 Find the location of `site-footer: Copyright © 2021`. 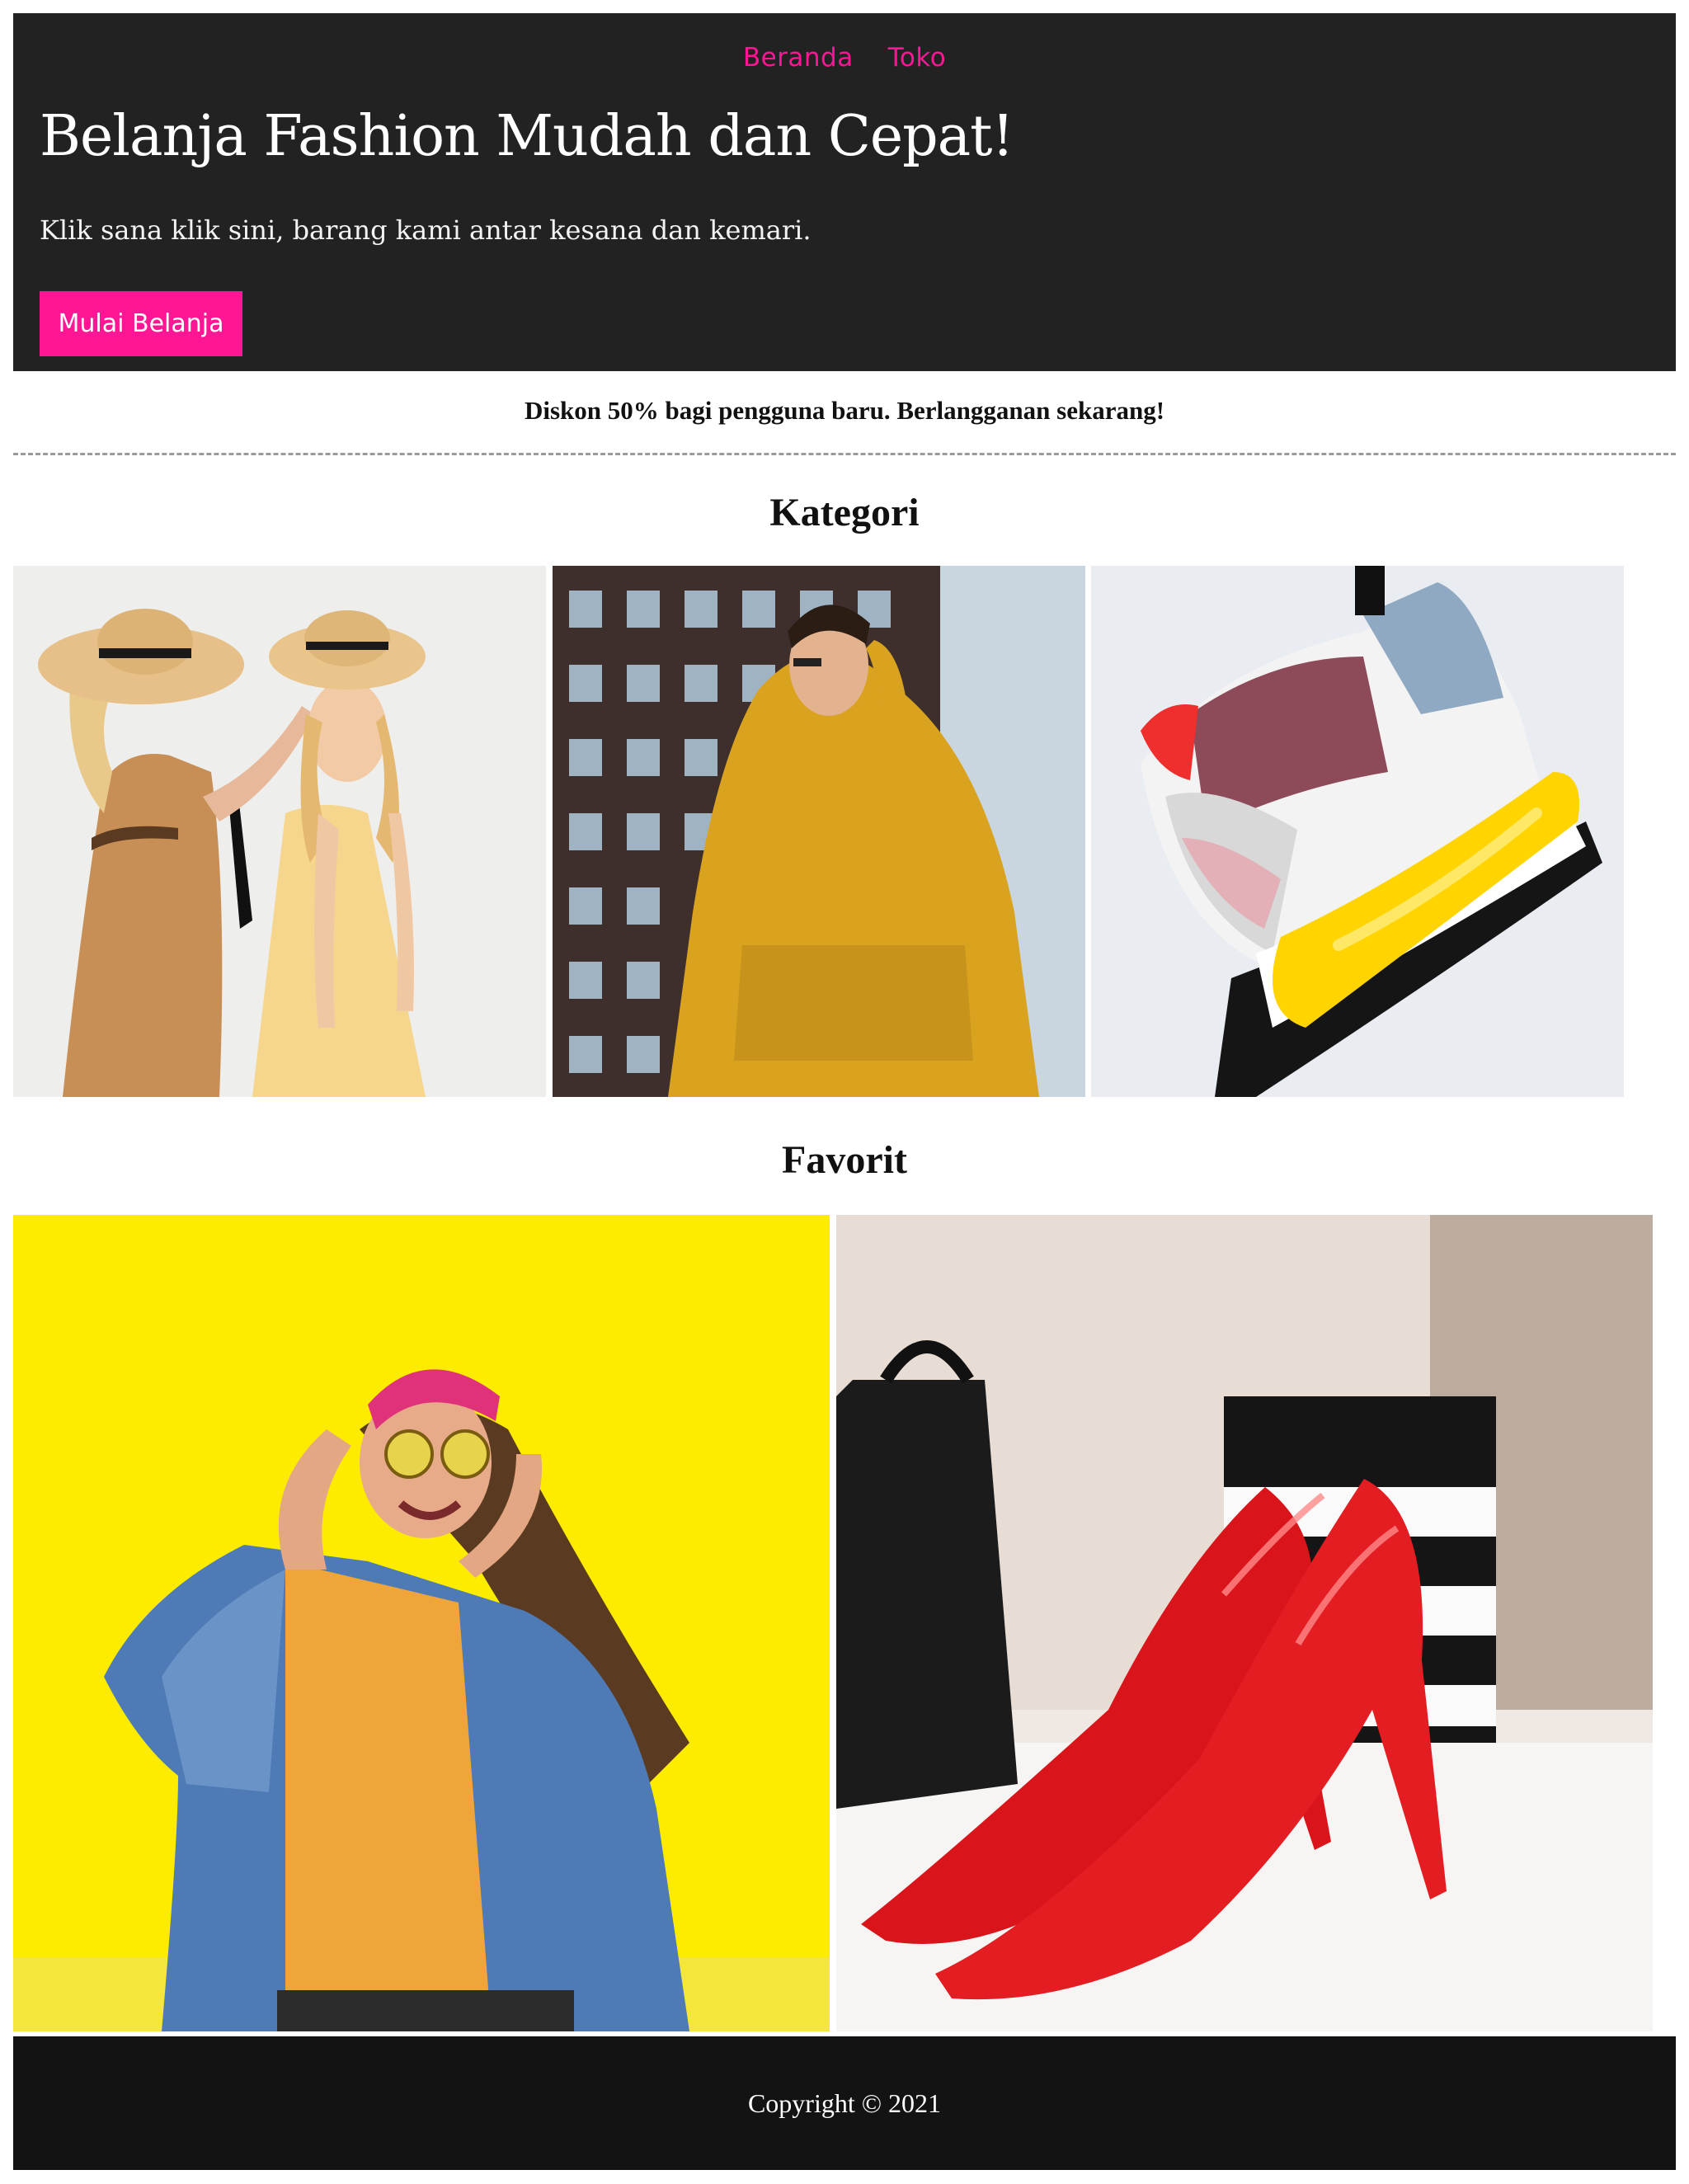

site-footer: Copyright © 2021 is located at coordinates (844, 2103).